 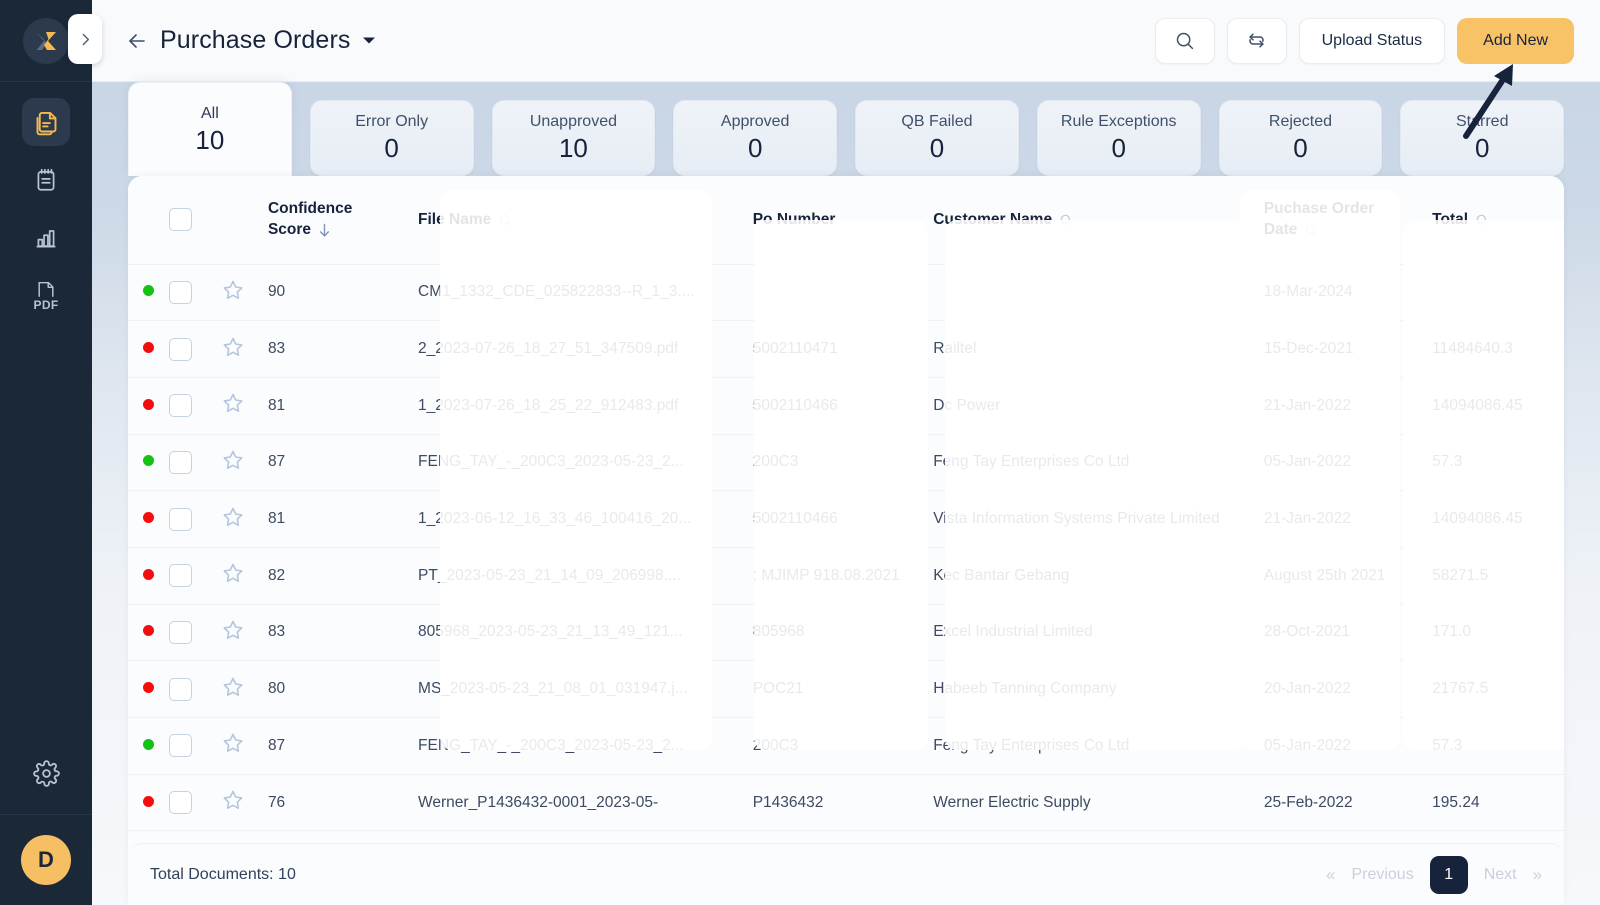 What do you see at coordinates (1500, 875) in the screenshot?
I see `pagination-next: Next` at bounding box center [1500, 875].